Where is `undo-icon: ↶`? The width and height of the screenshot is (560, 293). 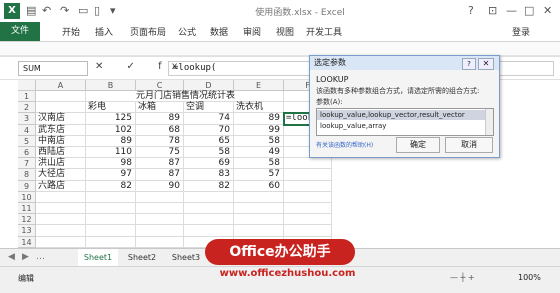 undo-icon: ↶ is located at coordinates (46, 10).